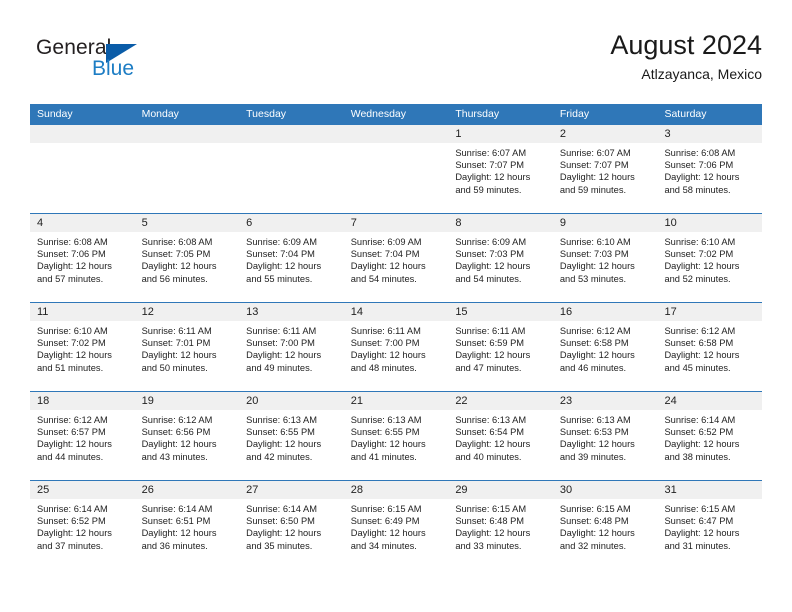 The image size is (792, 612). I want to click on sunset-text: Sunset: 6:58 PM, so click(699, 343).